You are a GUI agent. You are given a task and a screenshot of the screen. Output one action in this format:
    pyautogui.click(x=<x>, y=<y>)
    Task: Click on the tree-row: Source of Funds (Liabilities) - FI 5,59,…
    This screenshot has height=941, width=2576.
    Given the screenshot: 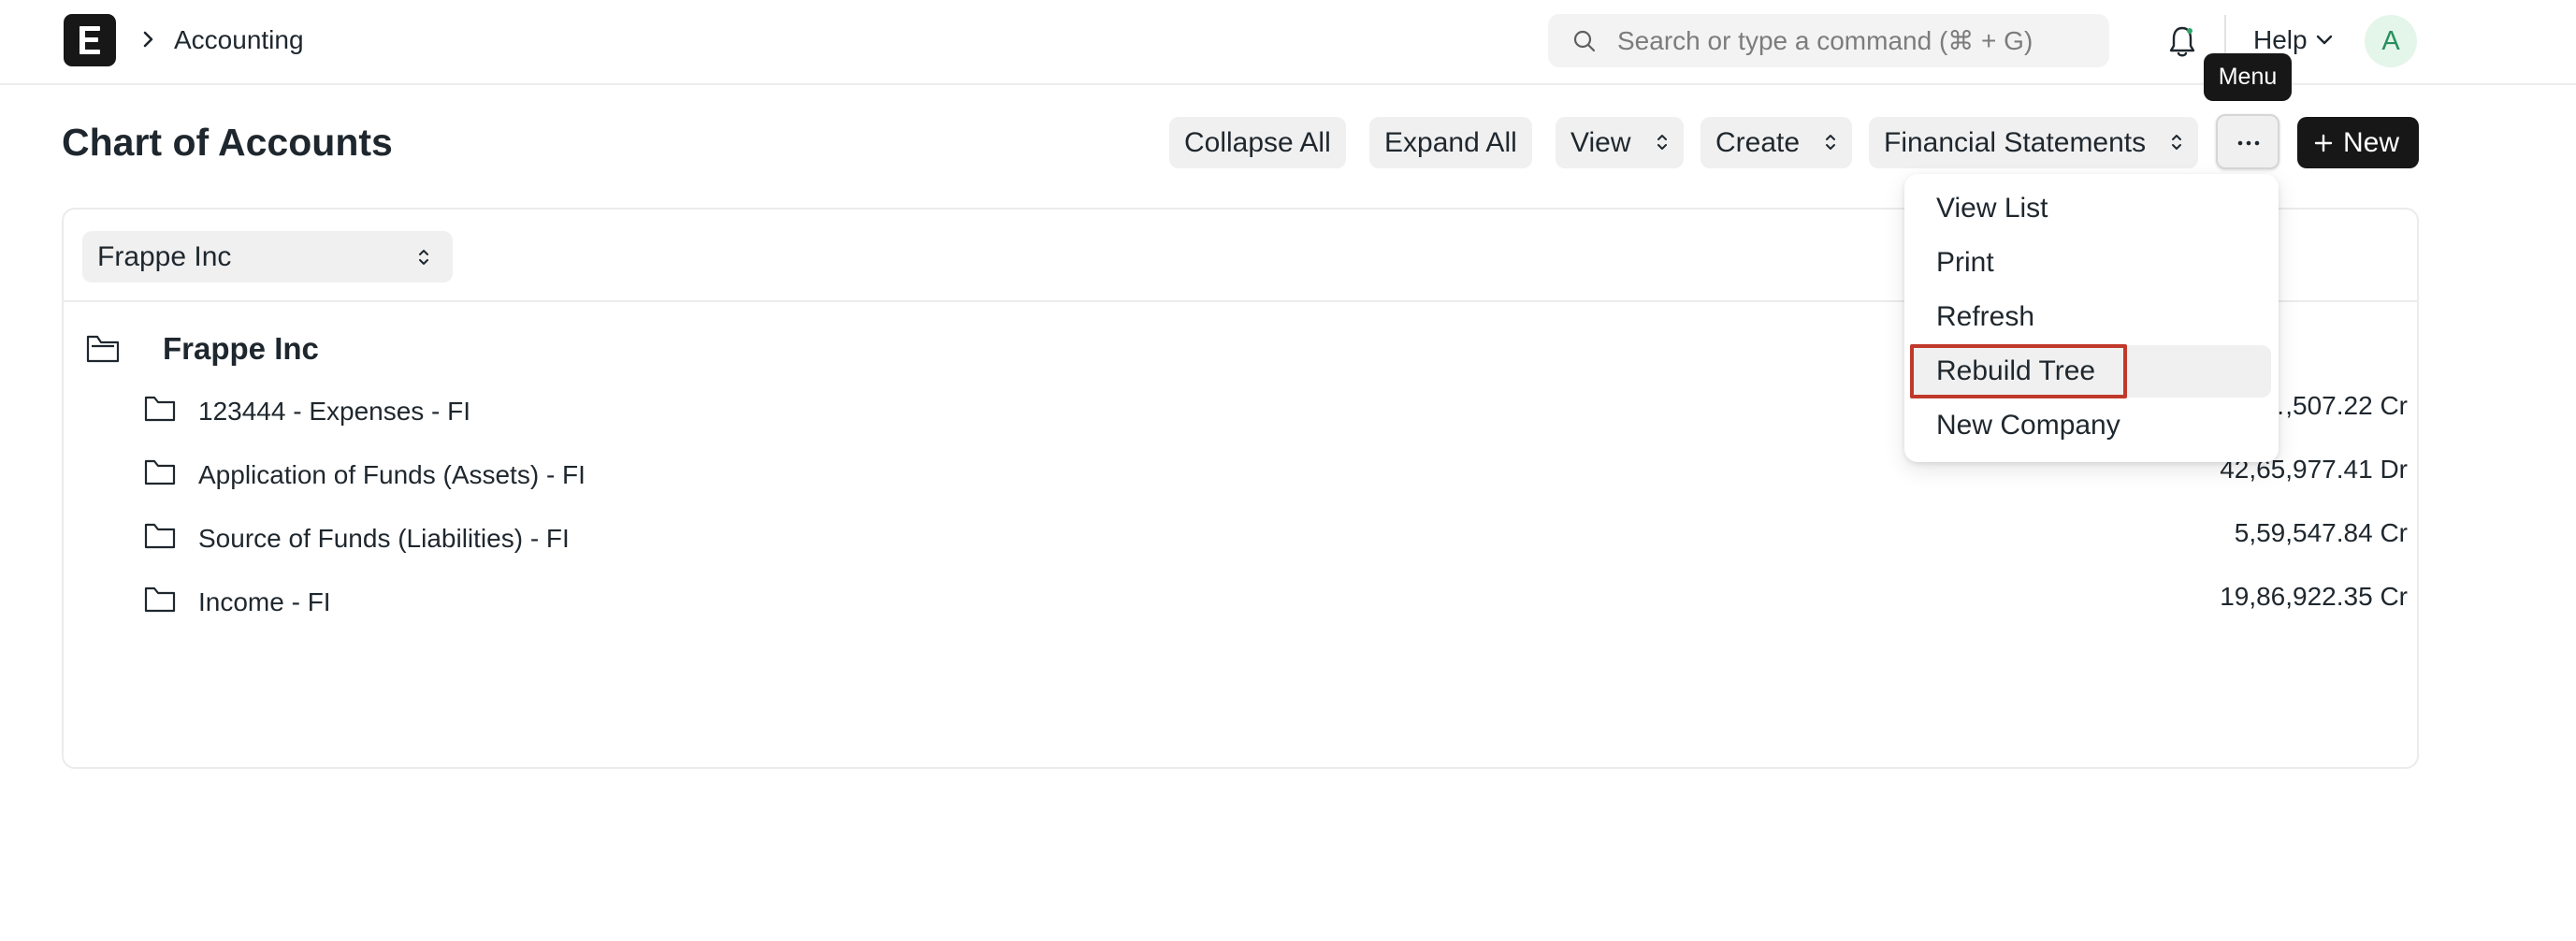 What is the action you would take?
    pyautogui.click(x=1276, y=540)
    